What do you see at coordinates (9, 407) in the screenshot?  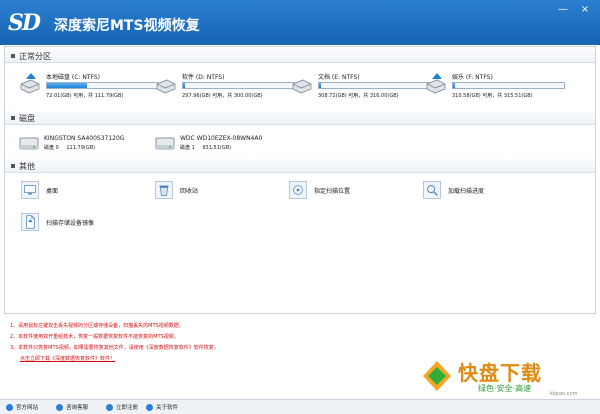 I see `globe-icon` at bounding box center [9, 407].